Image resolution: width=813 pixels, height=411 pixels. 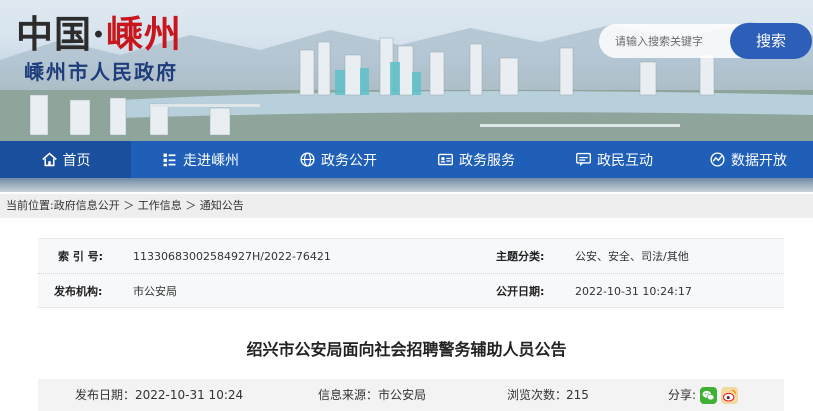 I want to click on site-logo: 中国·嵊州, so click(x=99, y=31).